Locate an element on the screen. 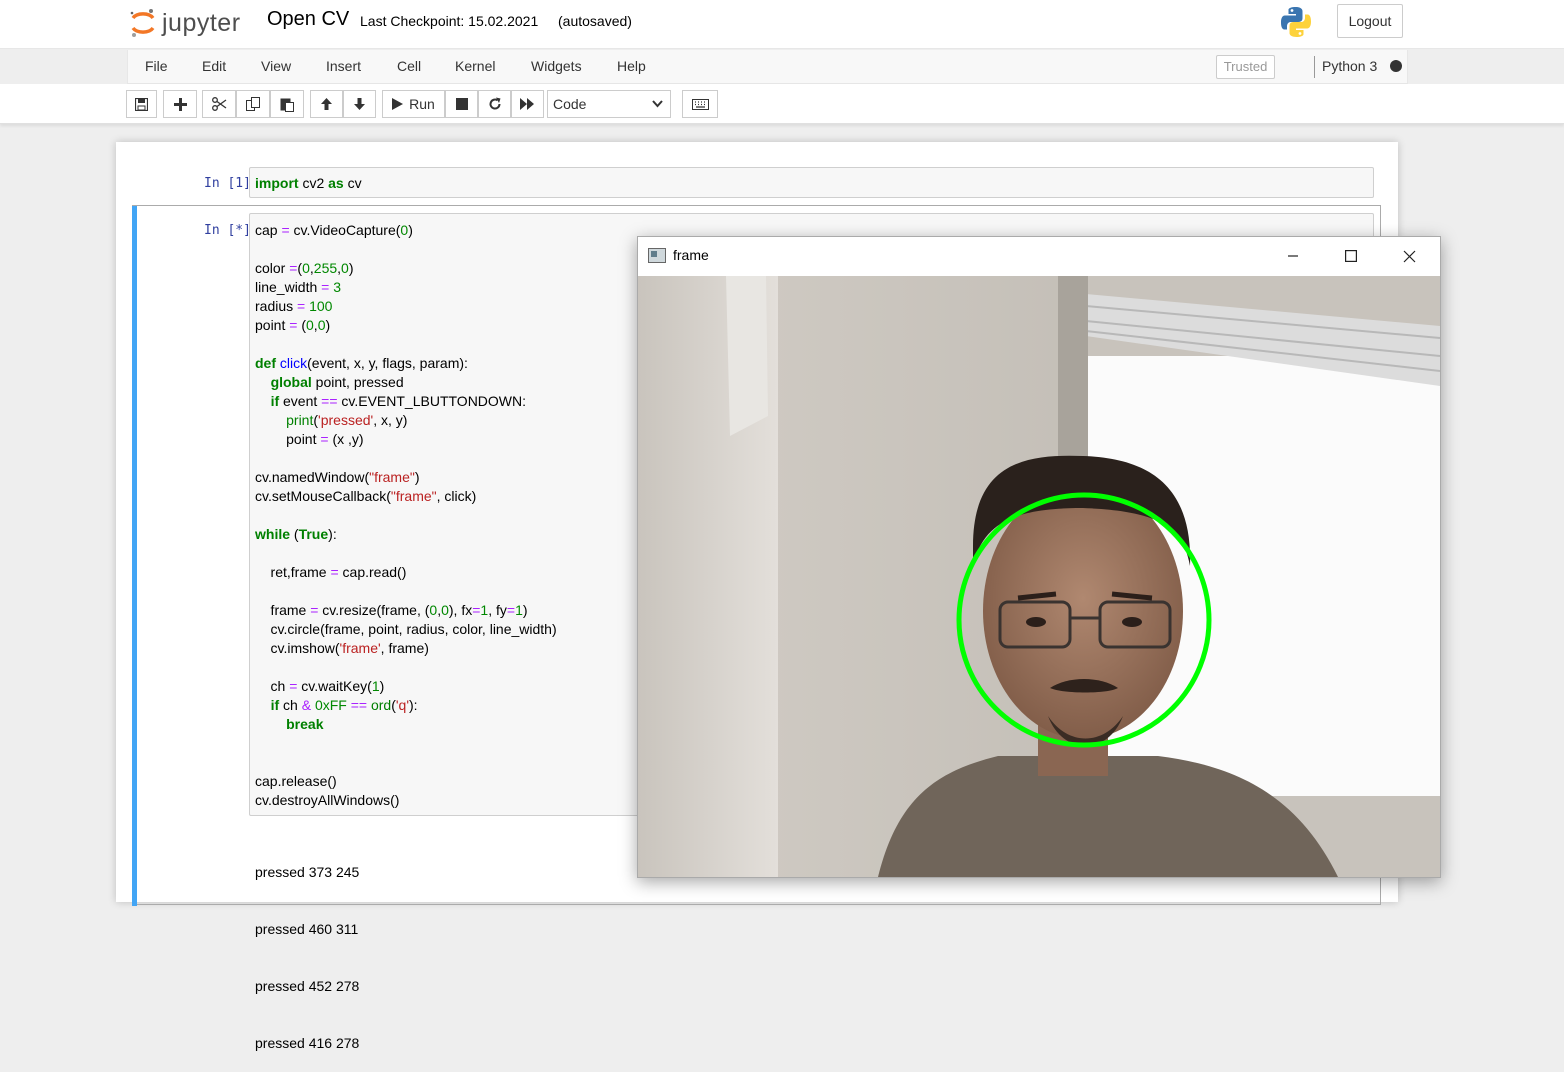 This screenshot has width=1564, height=1072. output-line: pressed 460 311 is located at coordinates (307, 929).